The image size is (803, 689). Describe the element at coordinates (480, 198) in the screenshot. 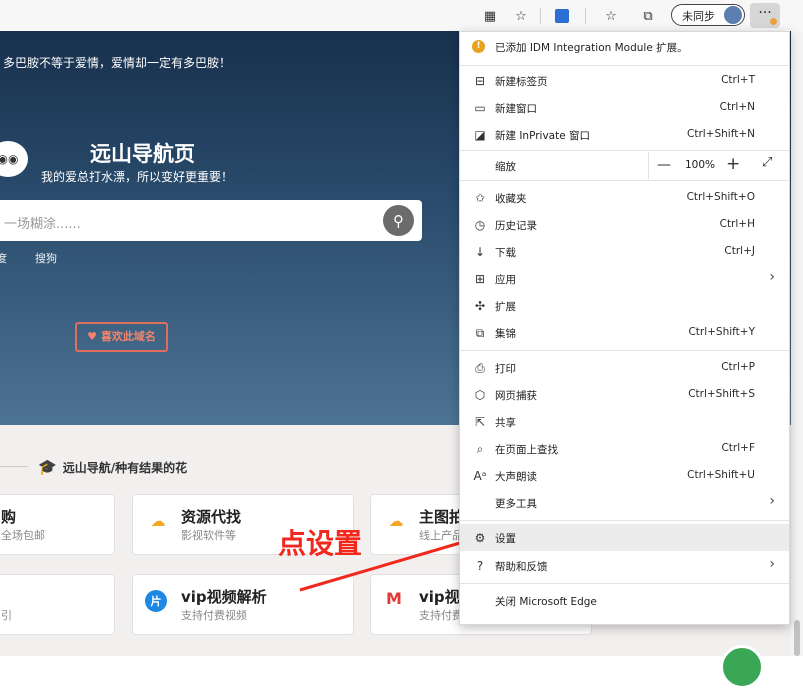

I see `favorites-star-icon: ✩` at that location.